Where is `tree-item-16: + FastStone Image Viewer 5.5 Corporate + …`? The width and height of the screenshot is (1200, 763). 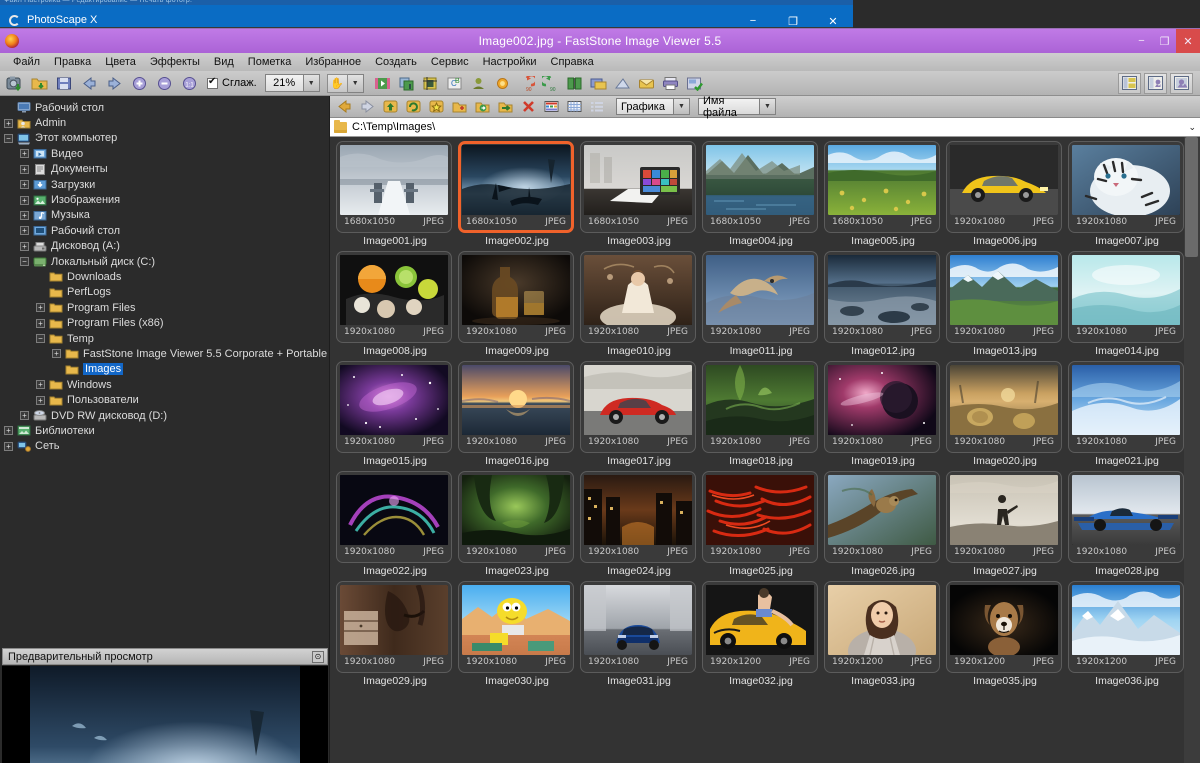 tree-item-16: + FastStone Image Viewer 5.5 Corporate + … is located at coordinates (166, 353).